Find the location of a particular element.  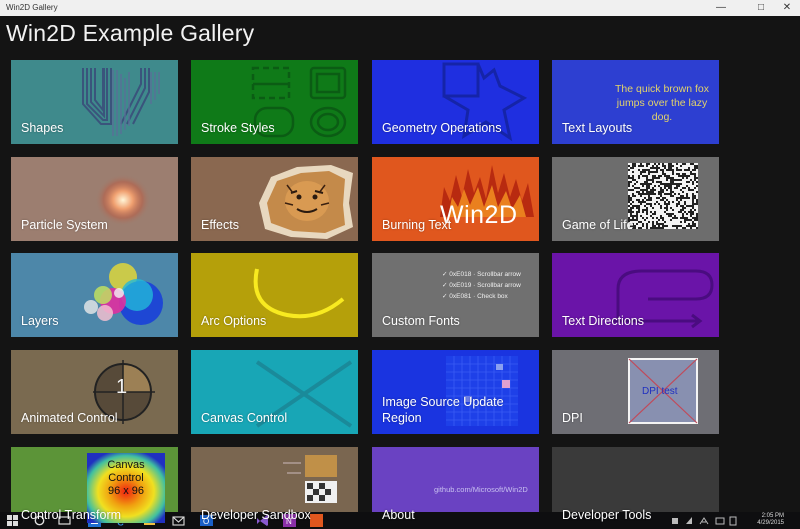

tile-animated-control: 1 Animated Control is located at coordinates (94, 392).